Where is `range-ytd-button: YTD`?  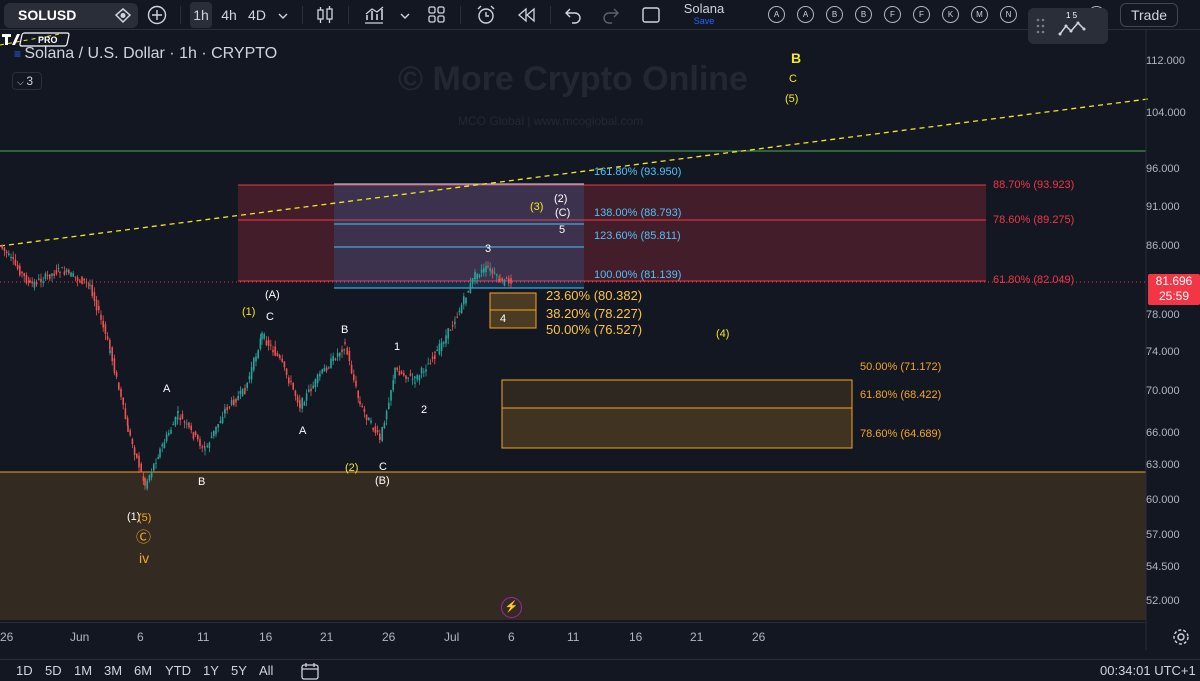
range-ytd-button: YTD is located at coordinates (178, 670).